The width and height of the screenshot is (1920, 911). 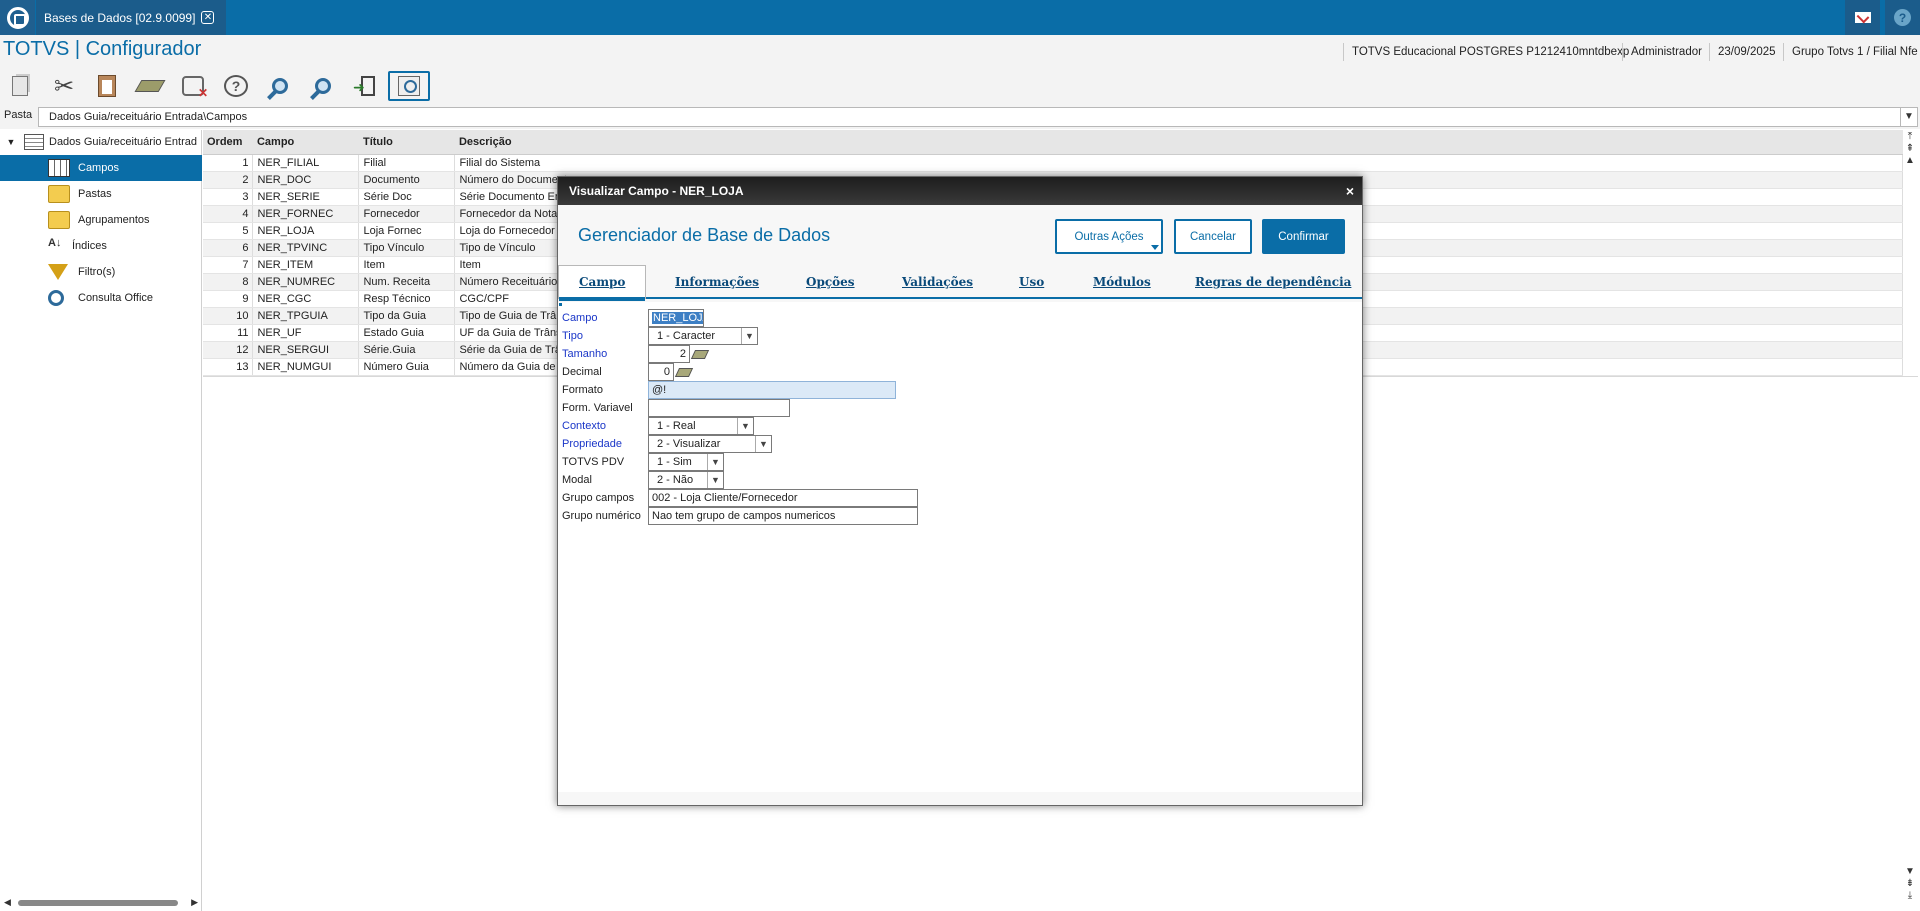 I want to click on tab-informacoes: Informações, so click(x=717, y=282).